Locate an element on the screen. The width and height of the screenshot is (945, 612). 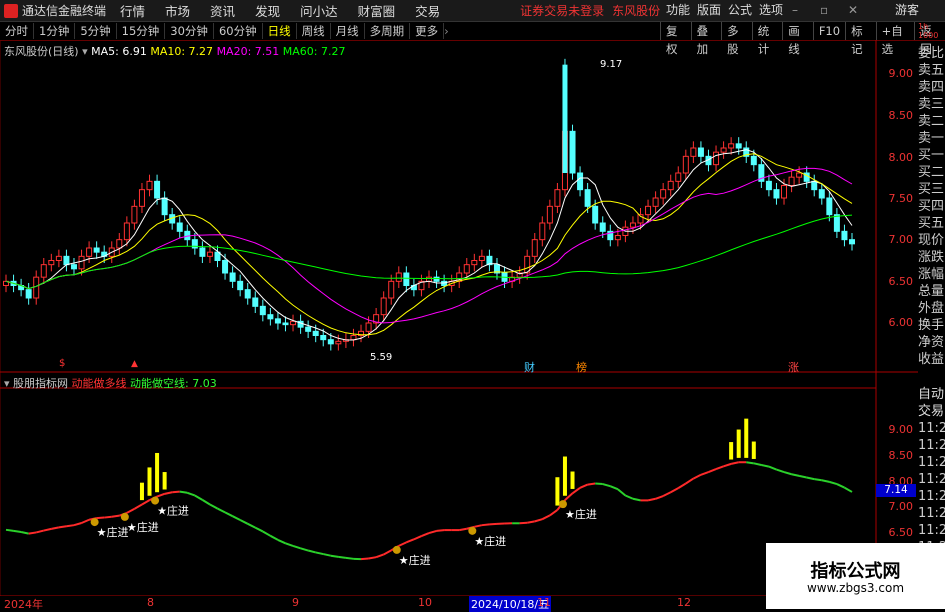
period-intraday: 分时 is located at coordinates (17, 31).